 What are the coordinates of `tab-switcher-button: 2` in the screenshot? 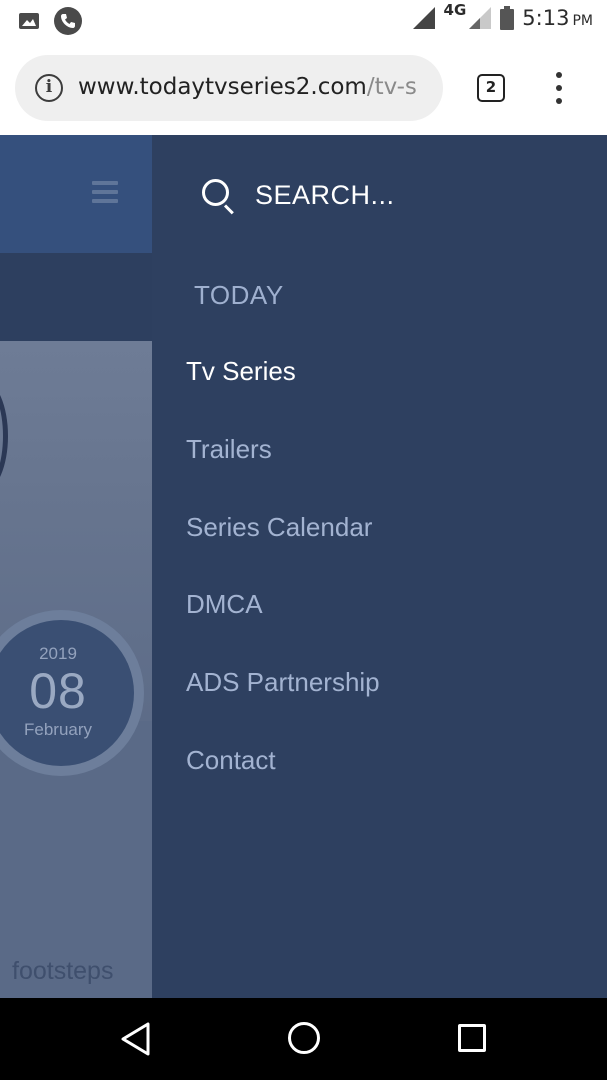 It's located at (491, 88).